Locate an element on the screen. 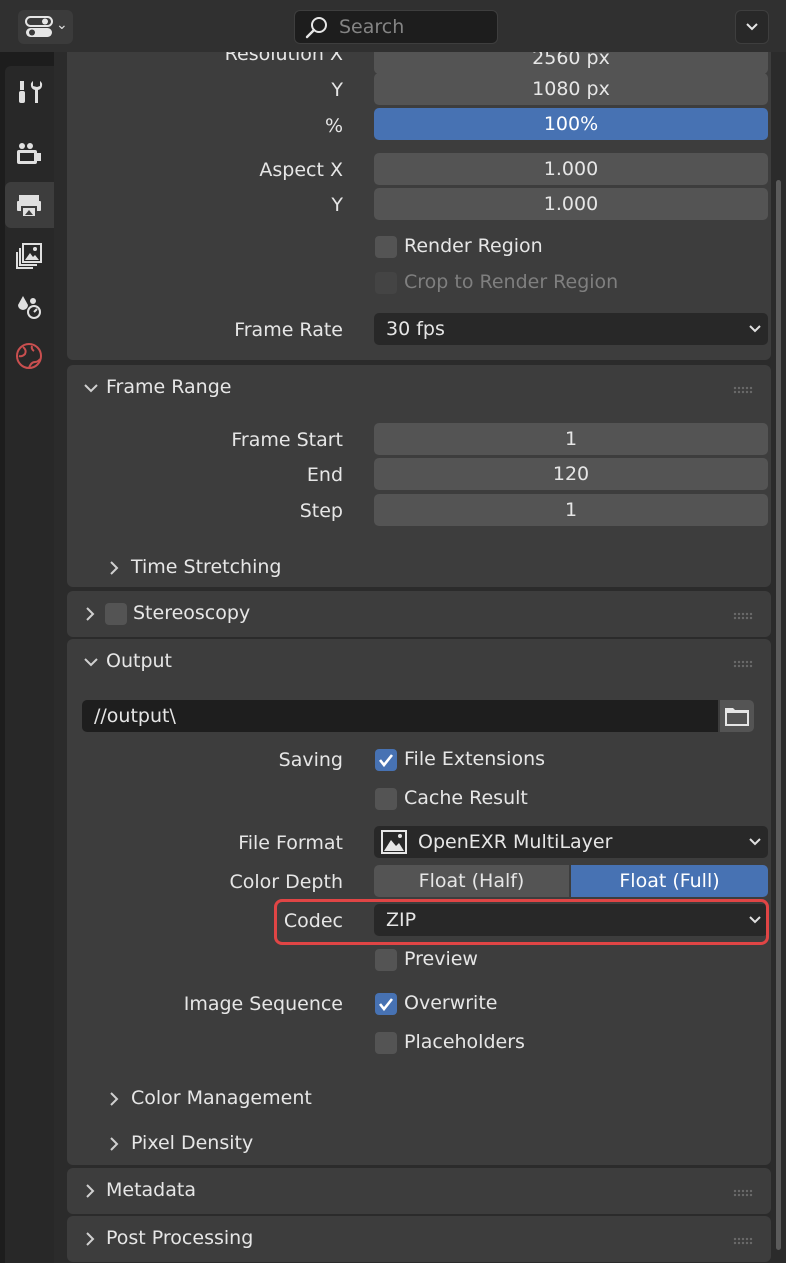 The width and height of the screenshot is (786, 1263). post-processing-panel: Post Processing is located at coordinates (419, 1239).